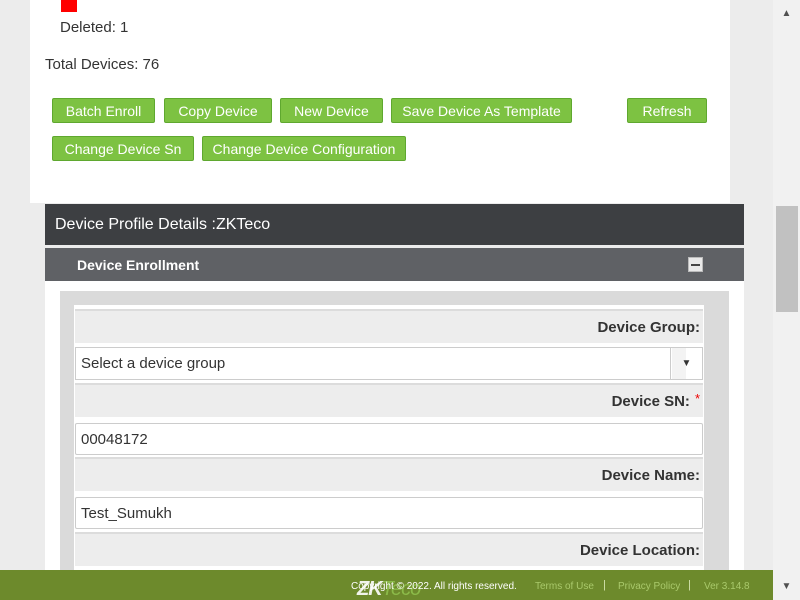  What do you see at coordinates (697, 398) in the screenshot?
I see `required-asterisk: *` at bounding box center [697, 398].